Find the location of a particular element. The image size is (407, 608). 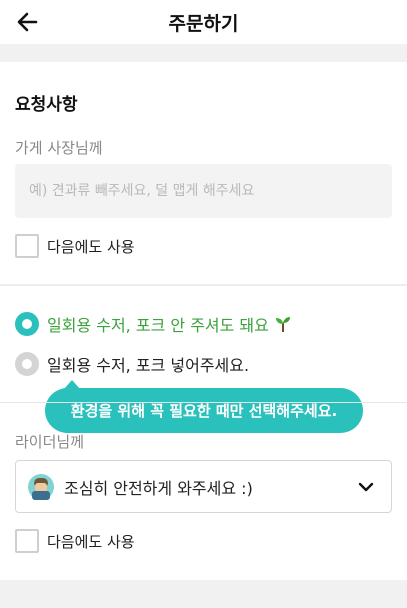

utensils-option-no: 일회용 수저, 포크 안 주셔도 돼요 is located at coordinates (153, 324).